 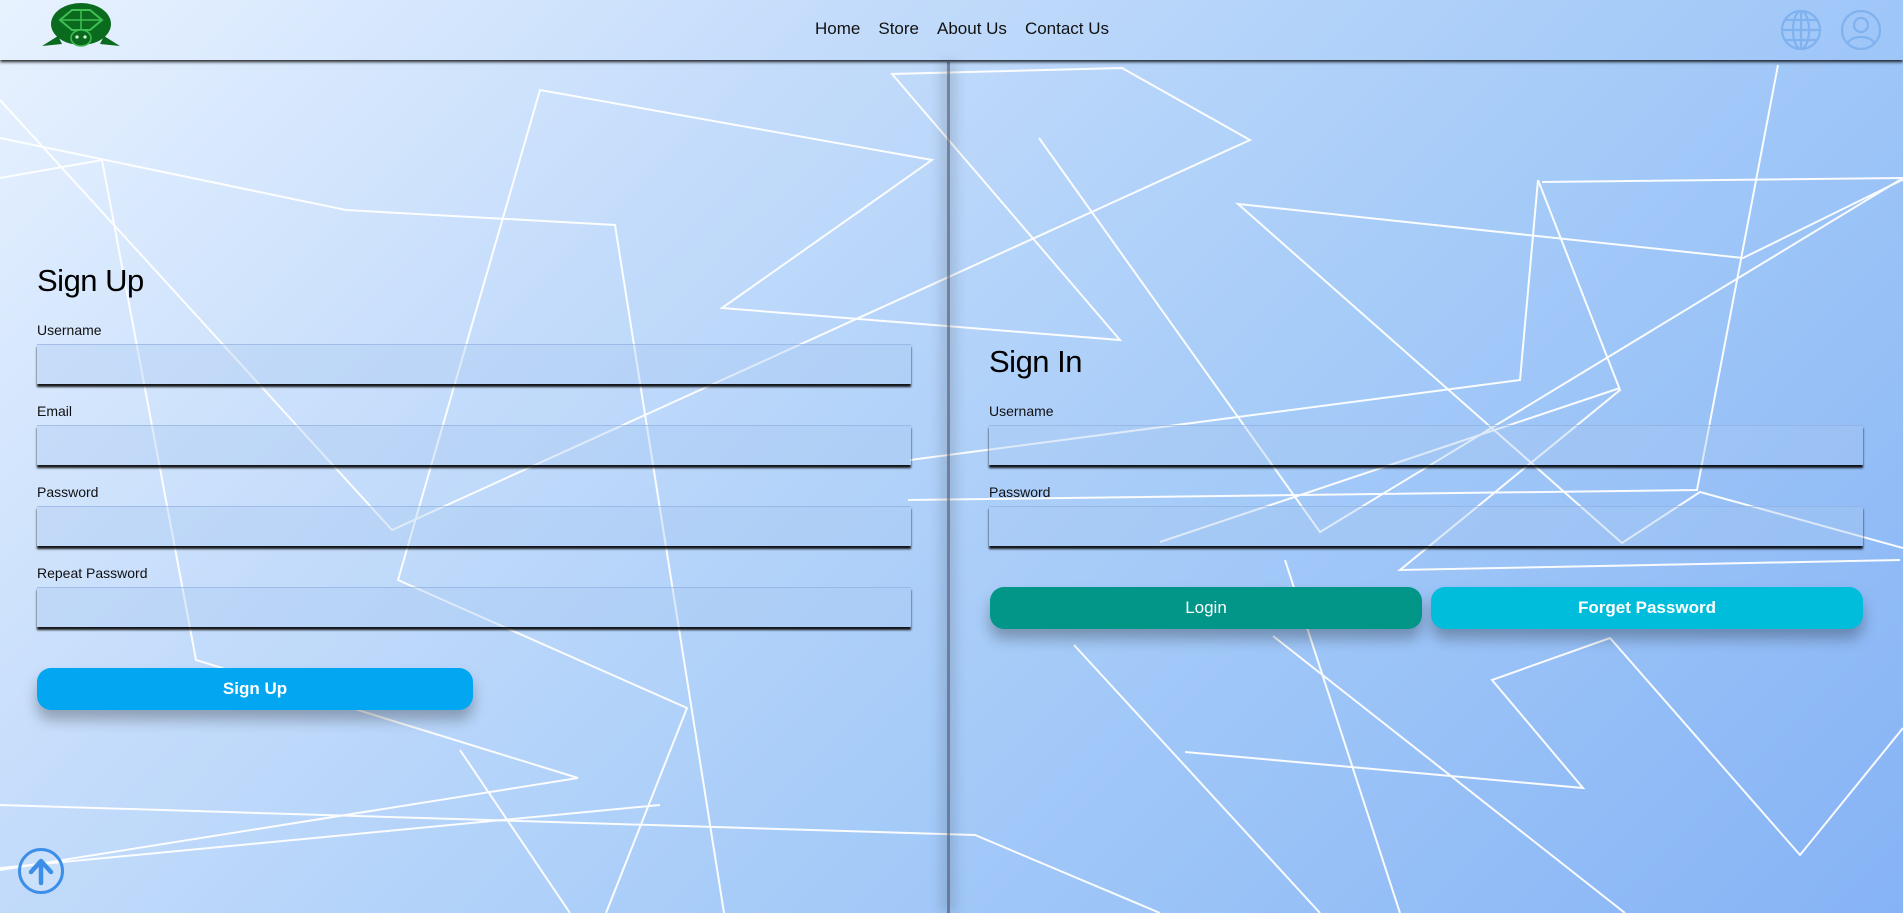 I want to click on signup-username-label: Username, so click(x=69, y=330).